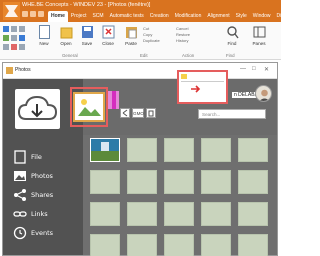 This screenshot has width=320, height=256. I want to click on panes-icon, so click(259, 32).